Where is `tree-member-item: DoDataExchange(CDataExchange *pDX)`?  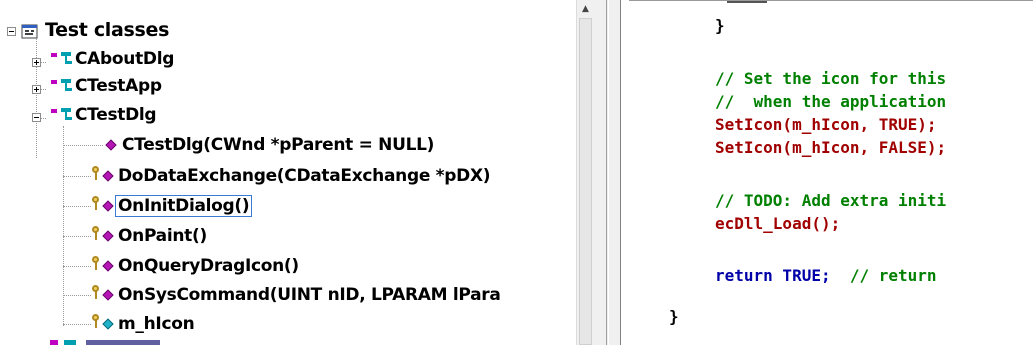 tree-member-item: DoDataExchange(CDataExchange *pDX) is located at coordinates (304, 176).